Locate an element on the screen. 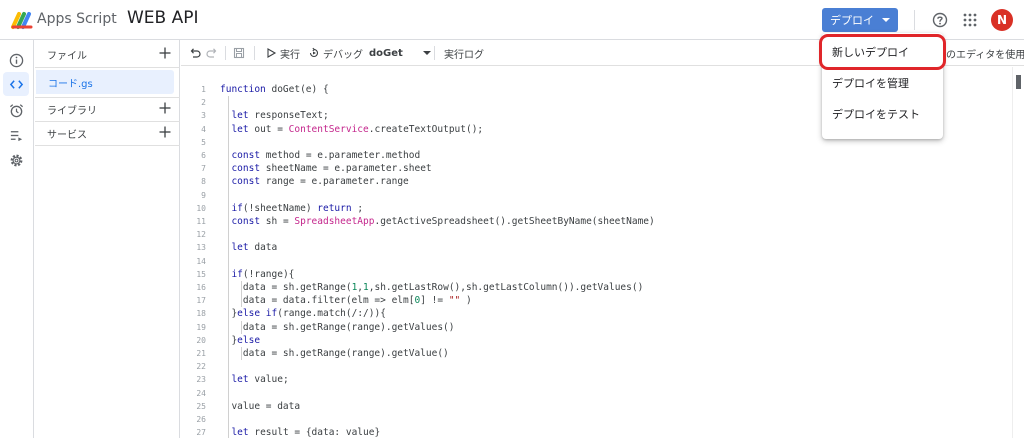 The width and height of the screenshot is (1024, 438). code-line: 14 is located at coordinates (591, 261).